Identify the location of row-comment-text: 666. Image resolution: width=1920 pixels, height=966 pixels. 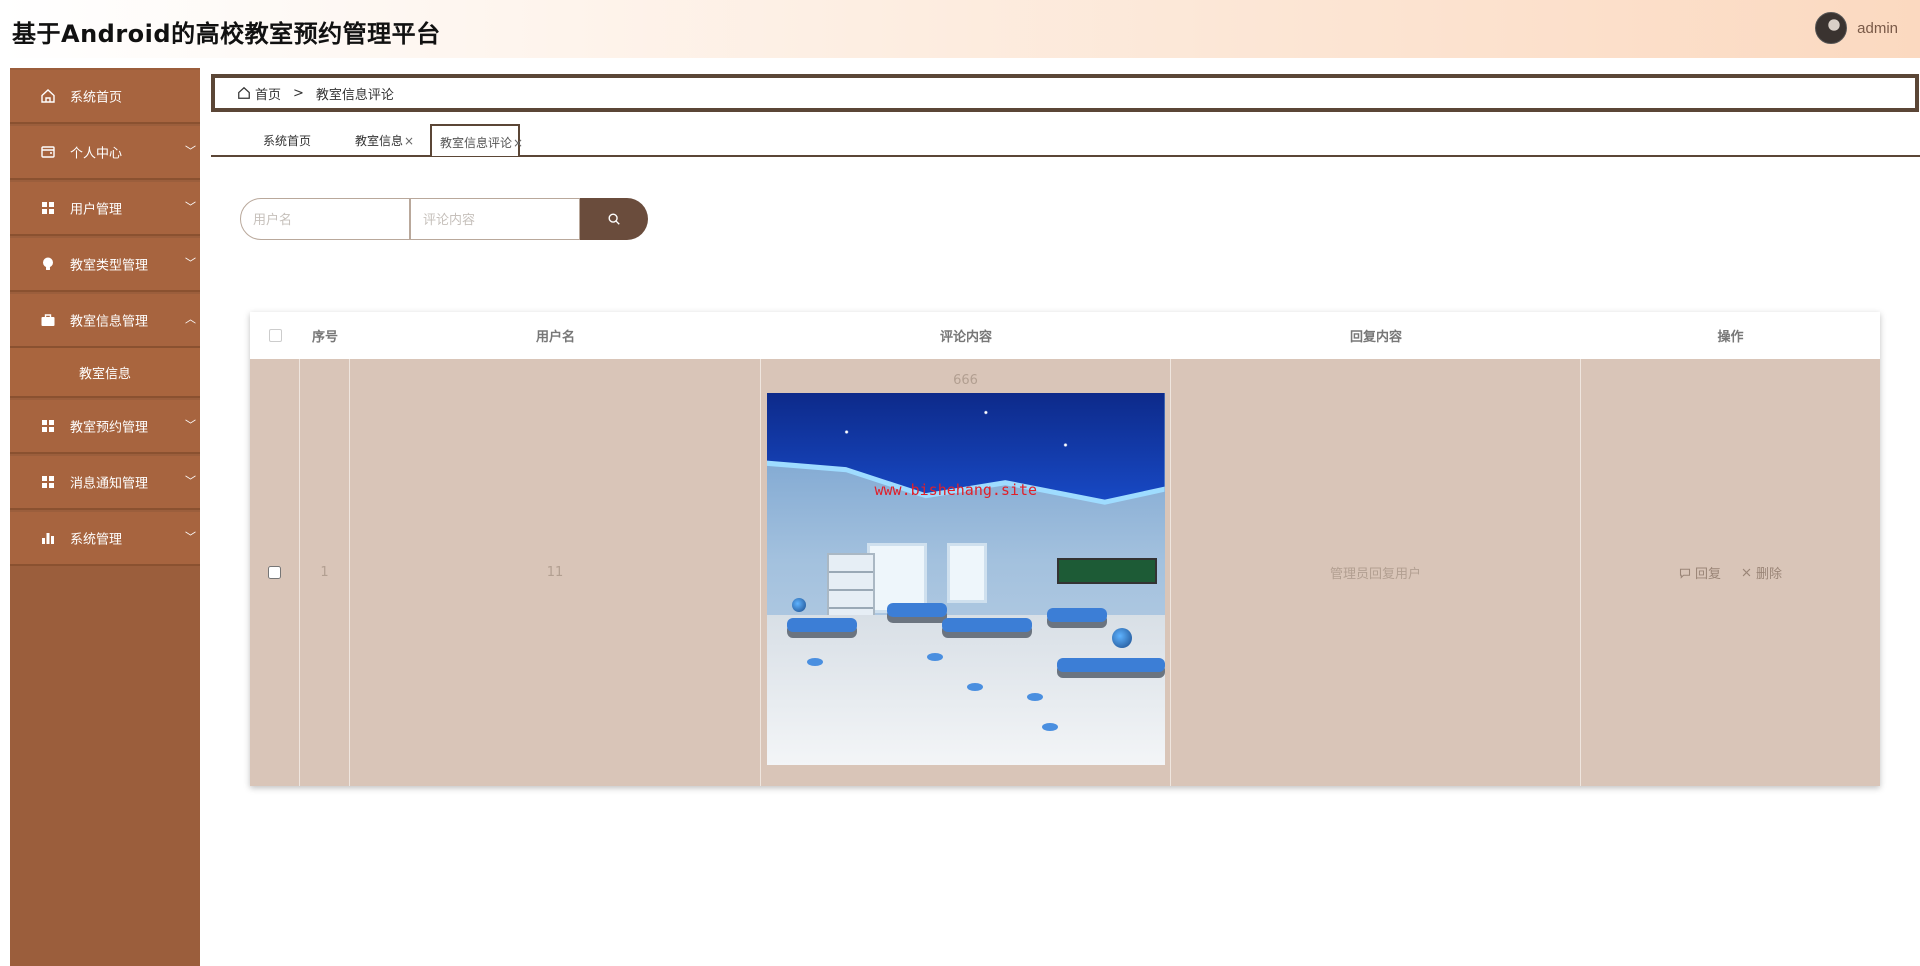
(965, 380).